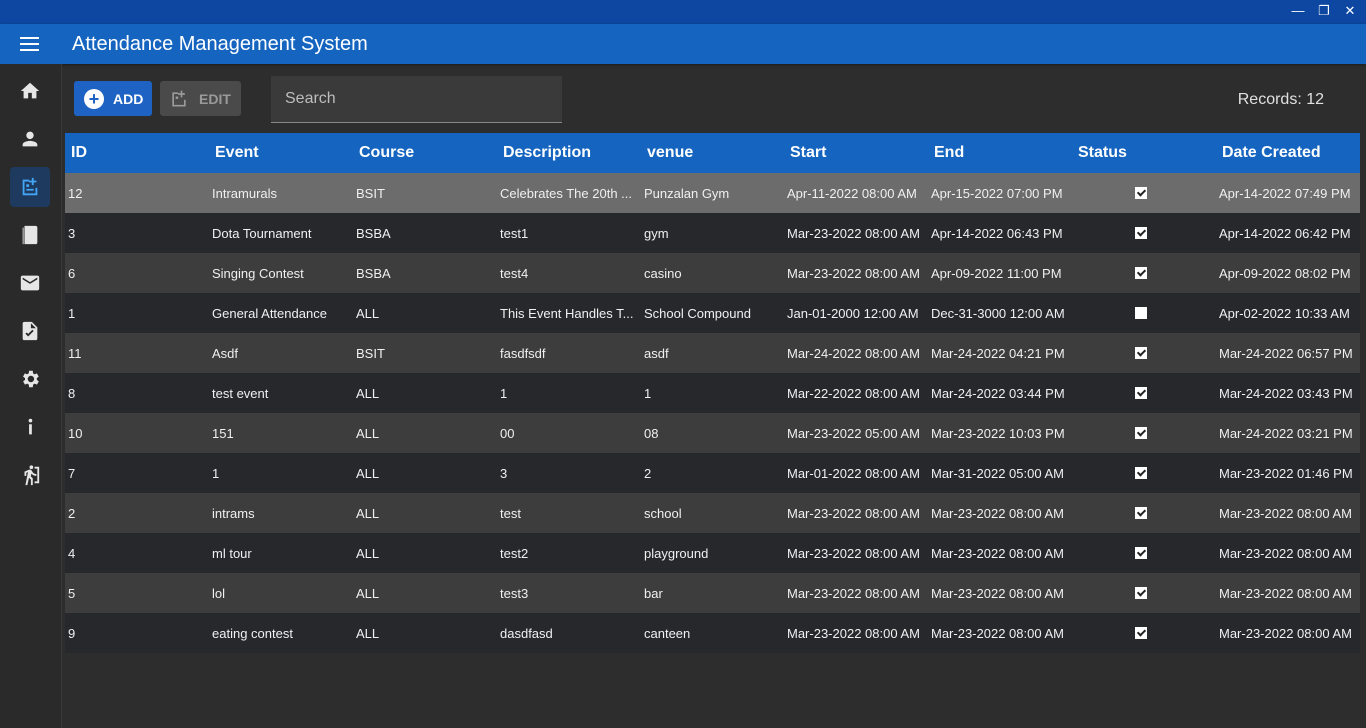  What do you see at coordinates (998, 353) in the screenshot?
I see `cell-end: Mar-24-2022 04:21 PM` at bounding box center [998, 353].